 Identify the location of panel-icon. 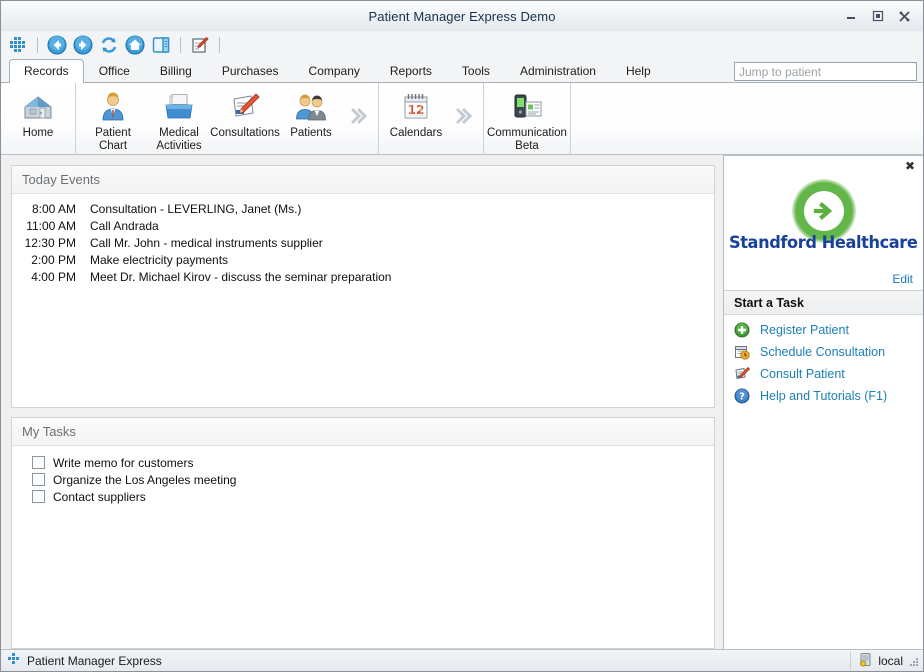
(161, 45).